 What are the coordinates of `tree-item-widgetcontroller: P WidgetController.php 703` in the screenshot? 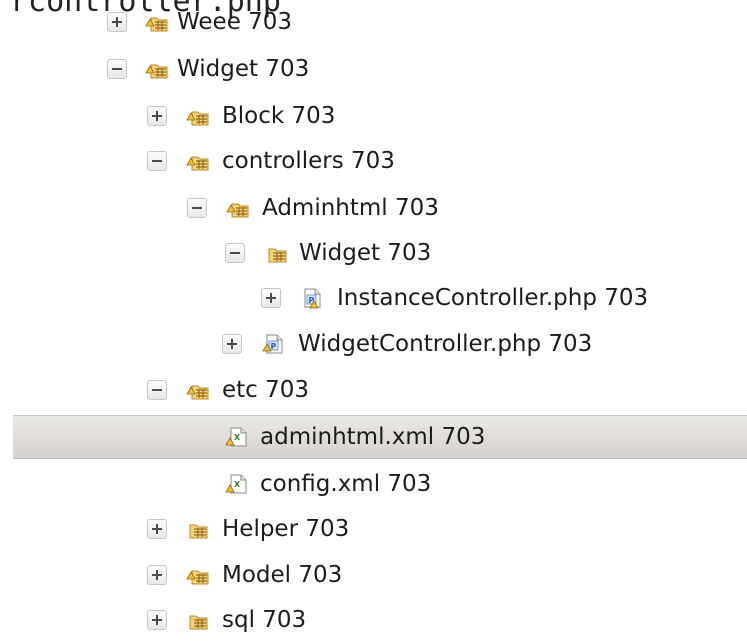 It's located at (373, 344).